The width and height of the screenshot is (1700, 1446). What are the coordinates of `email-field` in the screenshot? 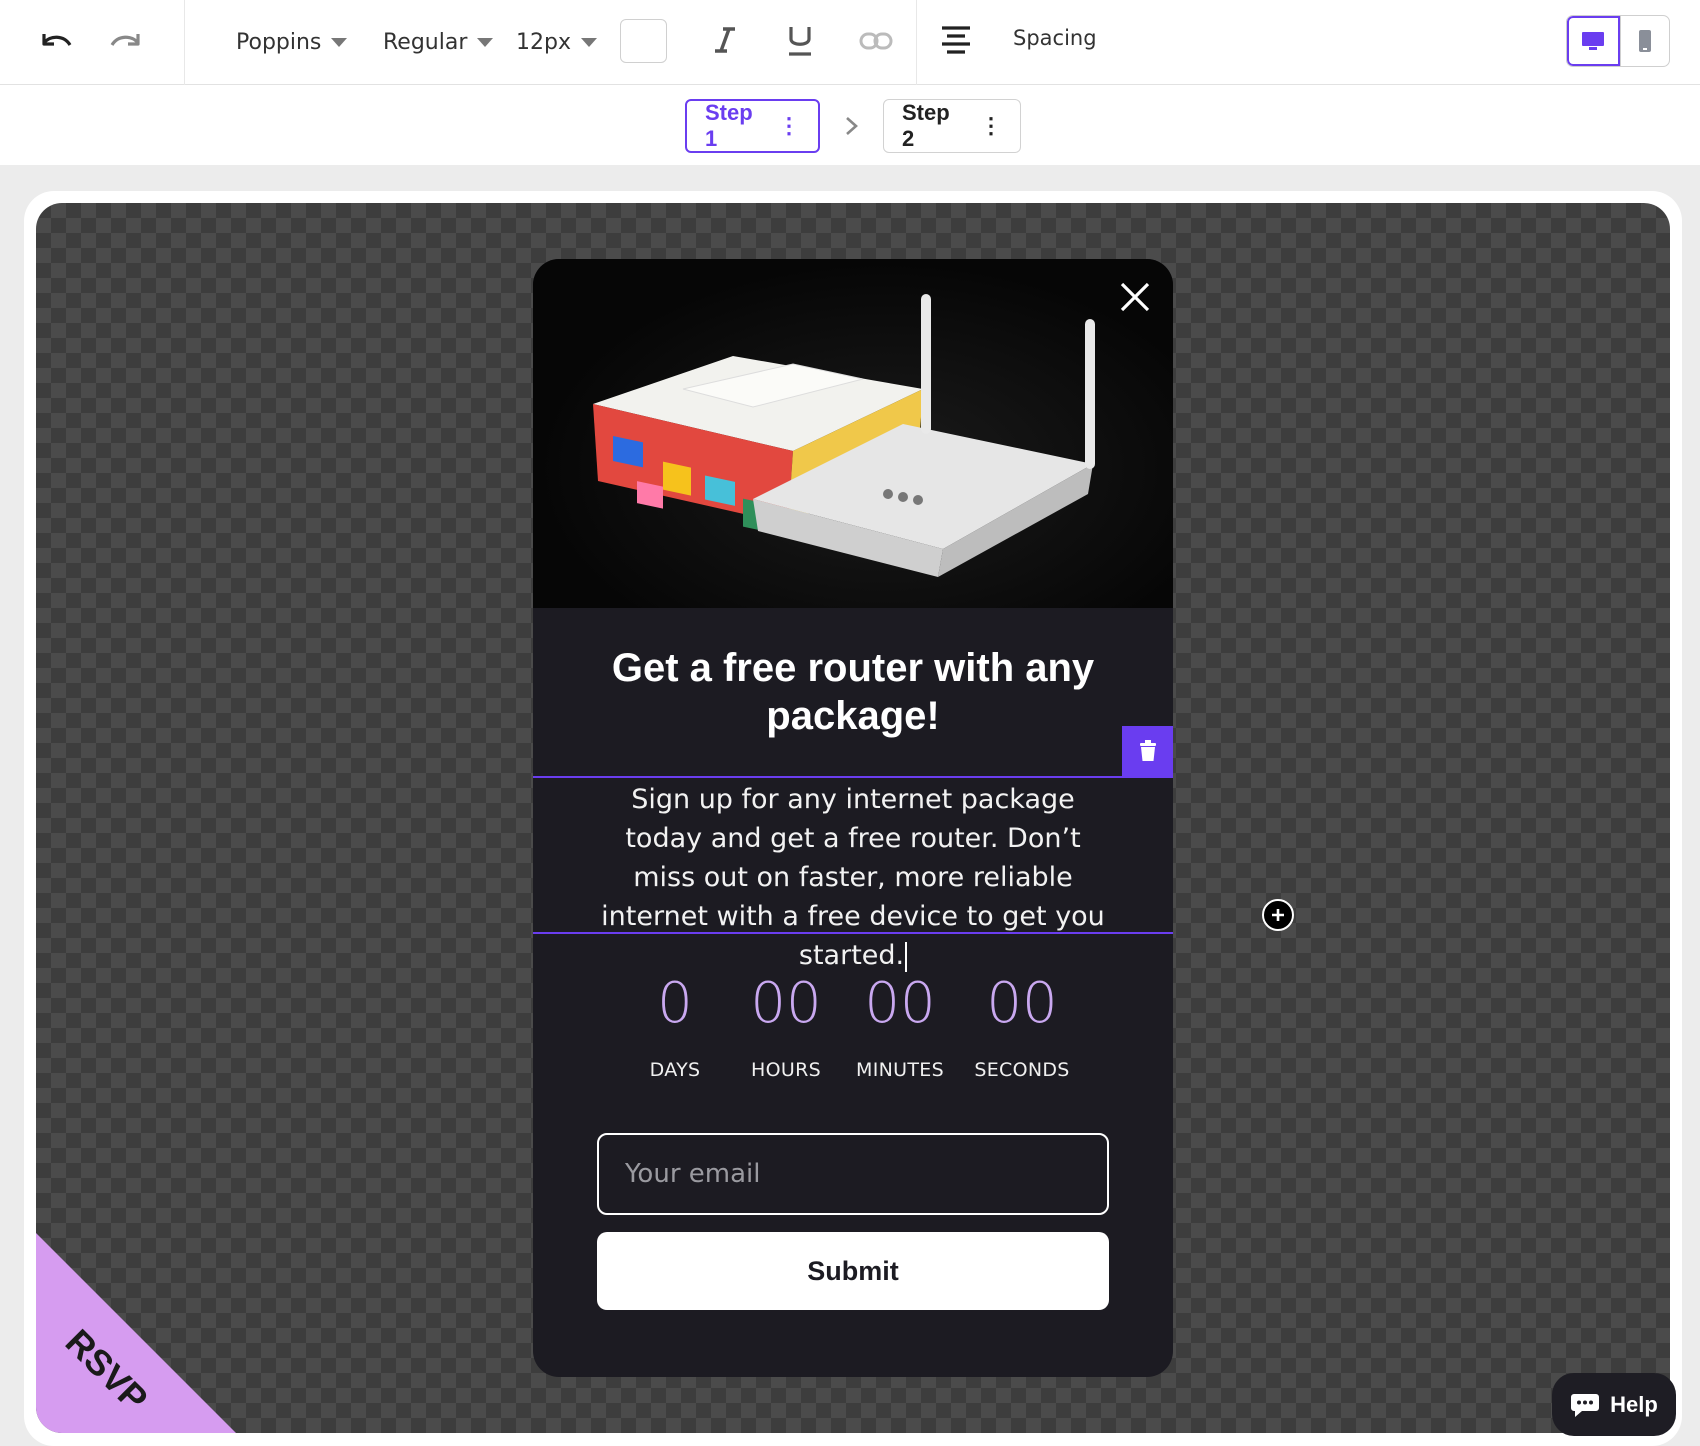 It's located at (853, 1174).